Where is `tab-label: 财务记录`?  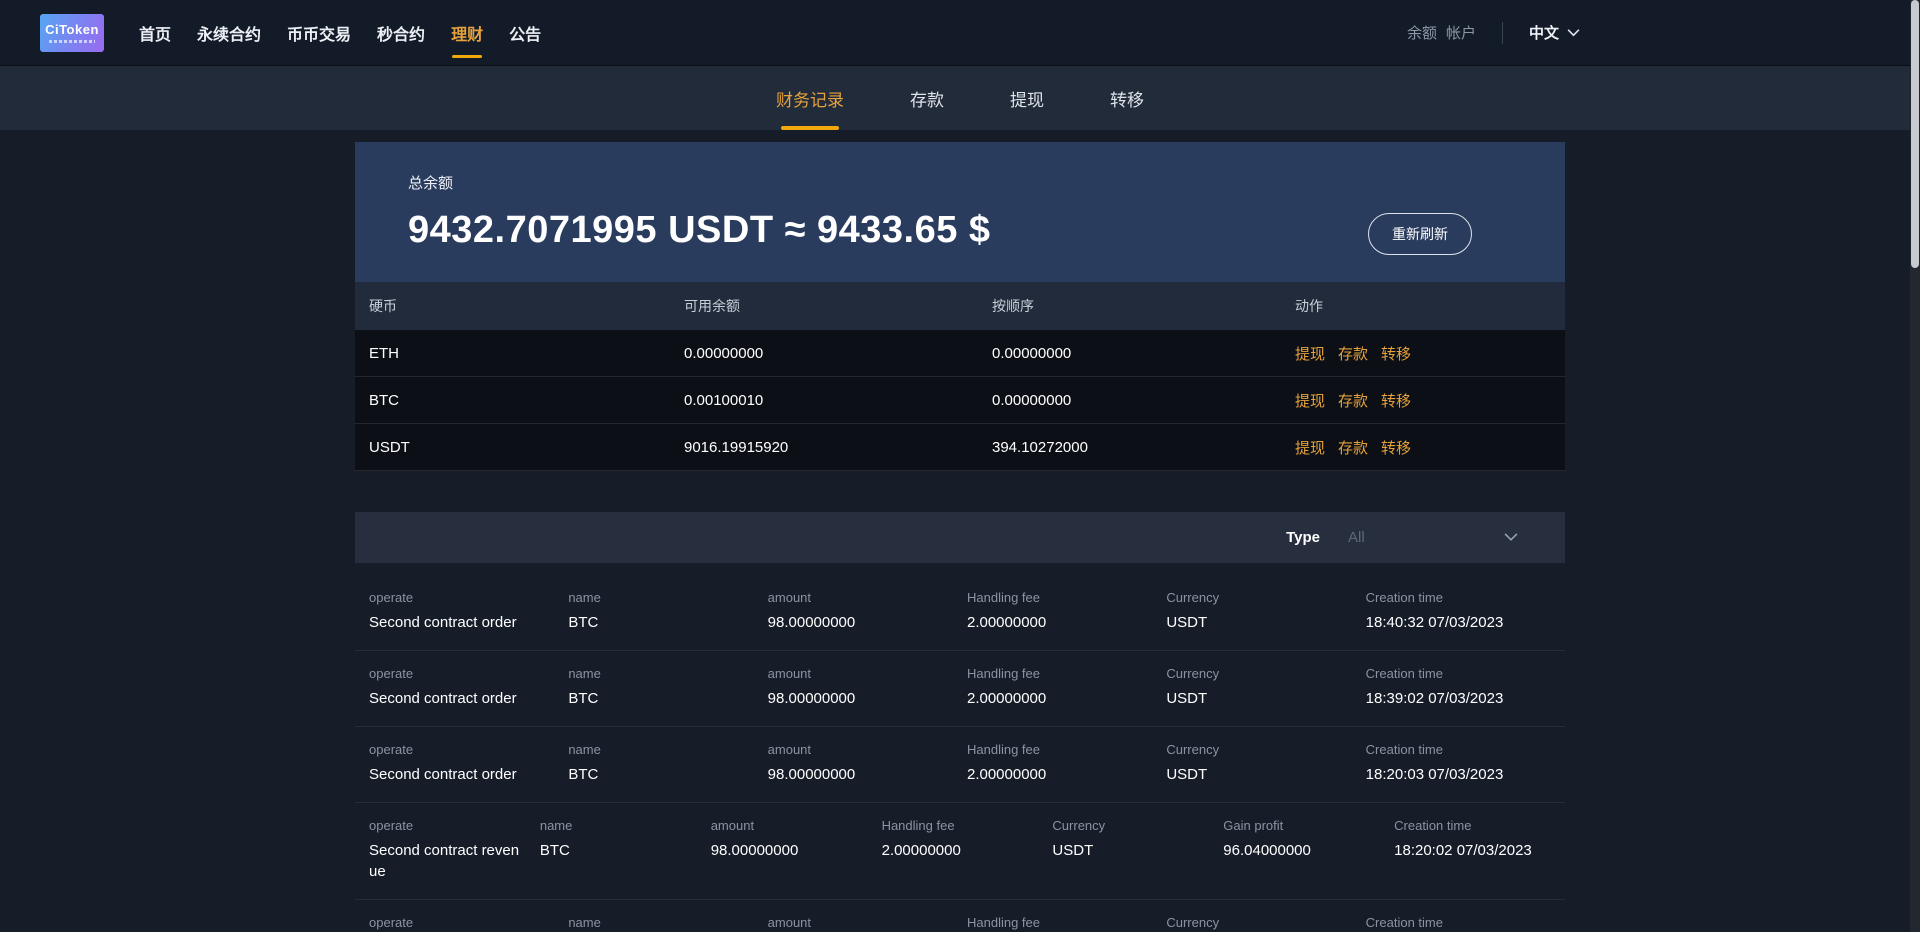
tab-label: 财务记录 is located at coordinates (810, 100).